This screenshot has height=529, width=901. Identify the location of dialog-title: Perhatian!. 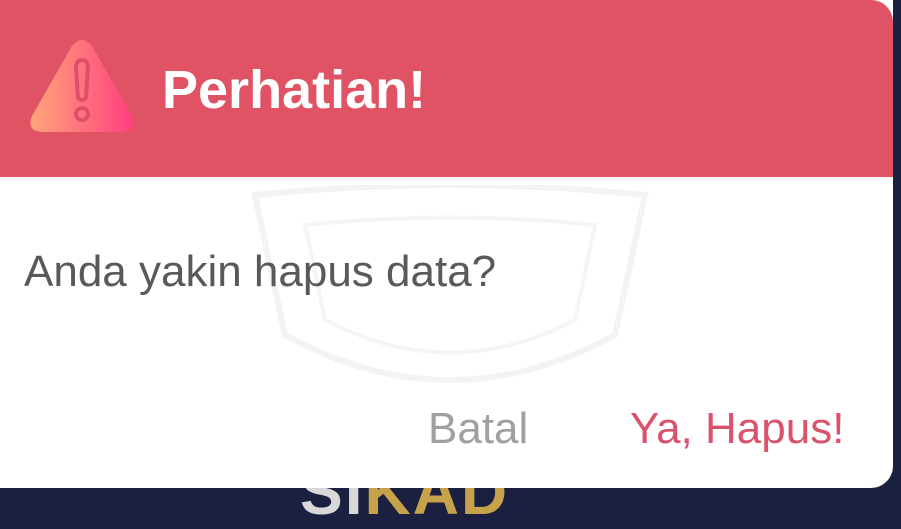
(294, 90).